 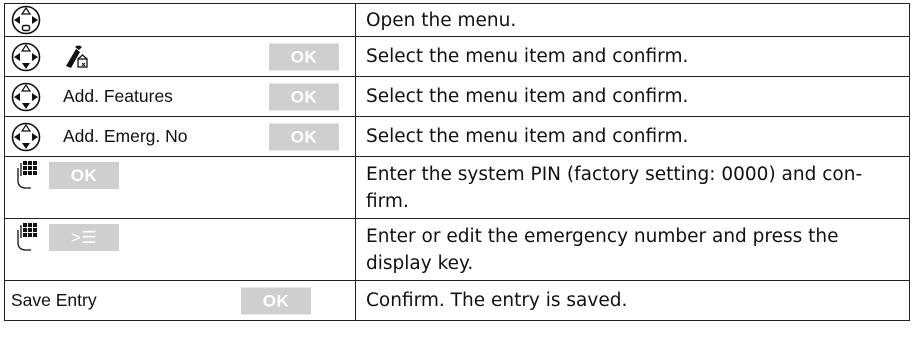 What do you see at coordinates (125, 136) in the screenshot?
I see `menu-item-label: Add. Emerg. No` at bounding box center [125, 136].